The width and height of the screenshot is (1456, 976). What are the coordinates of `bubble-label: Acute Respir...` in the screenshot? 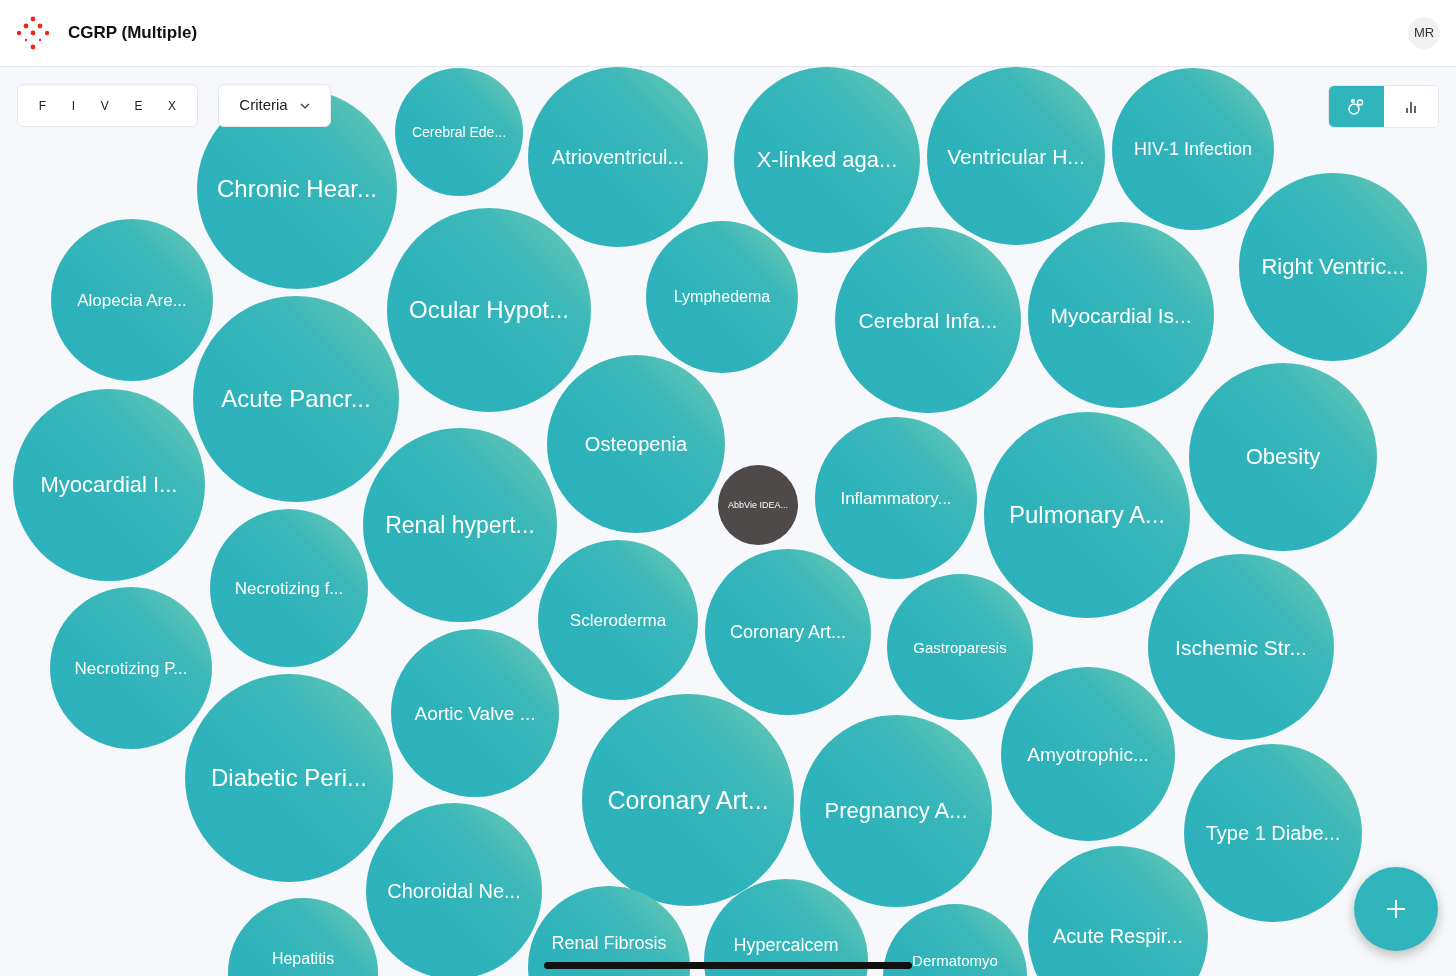 It's located at (1118, 936).